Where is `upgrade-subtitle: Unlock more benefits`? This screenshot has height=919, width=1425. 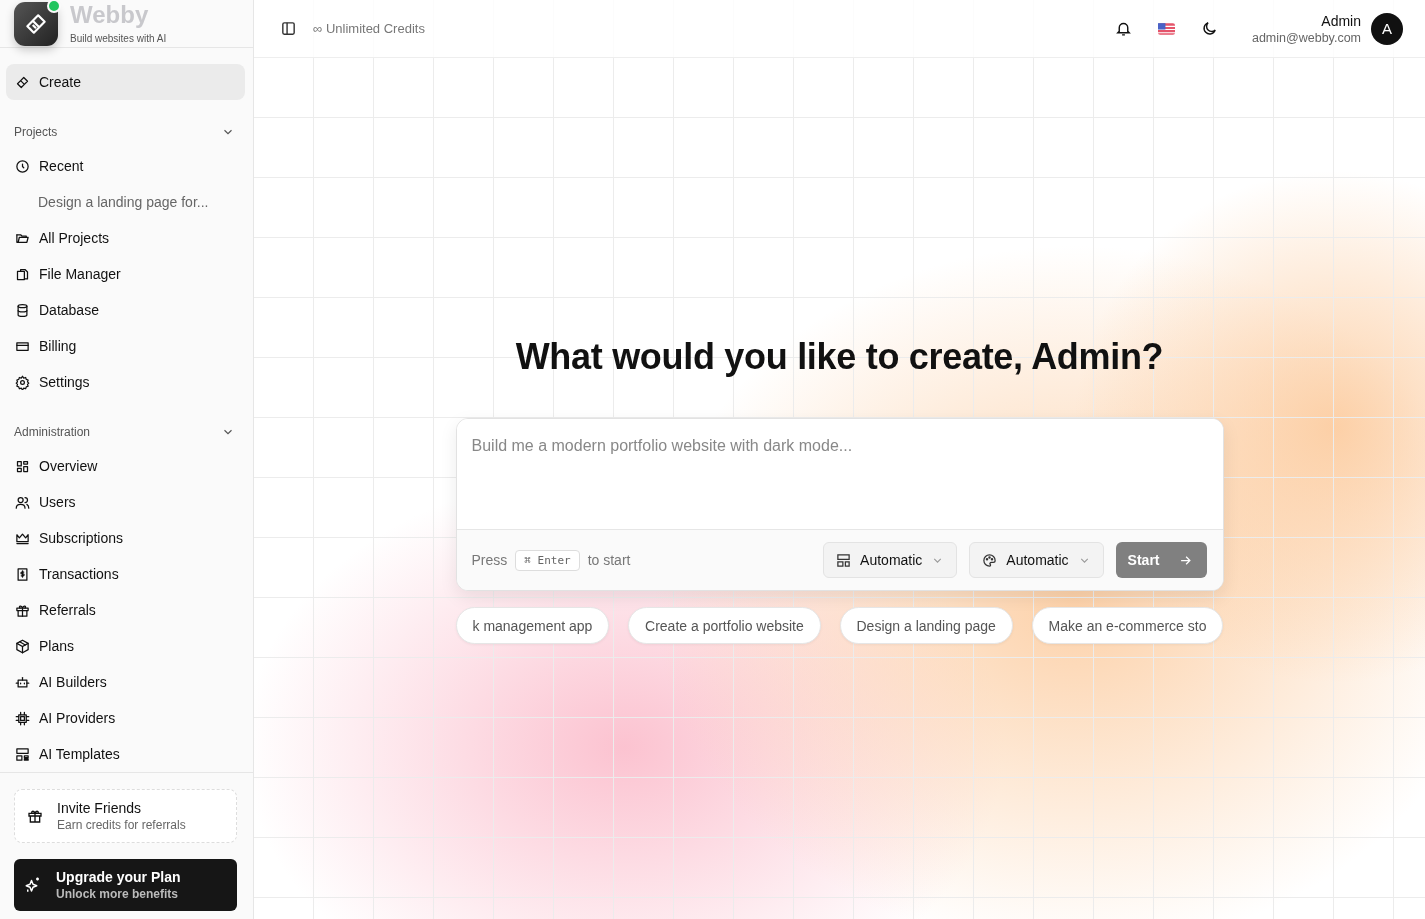
upgrade-subtitle: Unlock more benefits is located at coordinates (118, 894).